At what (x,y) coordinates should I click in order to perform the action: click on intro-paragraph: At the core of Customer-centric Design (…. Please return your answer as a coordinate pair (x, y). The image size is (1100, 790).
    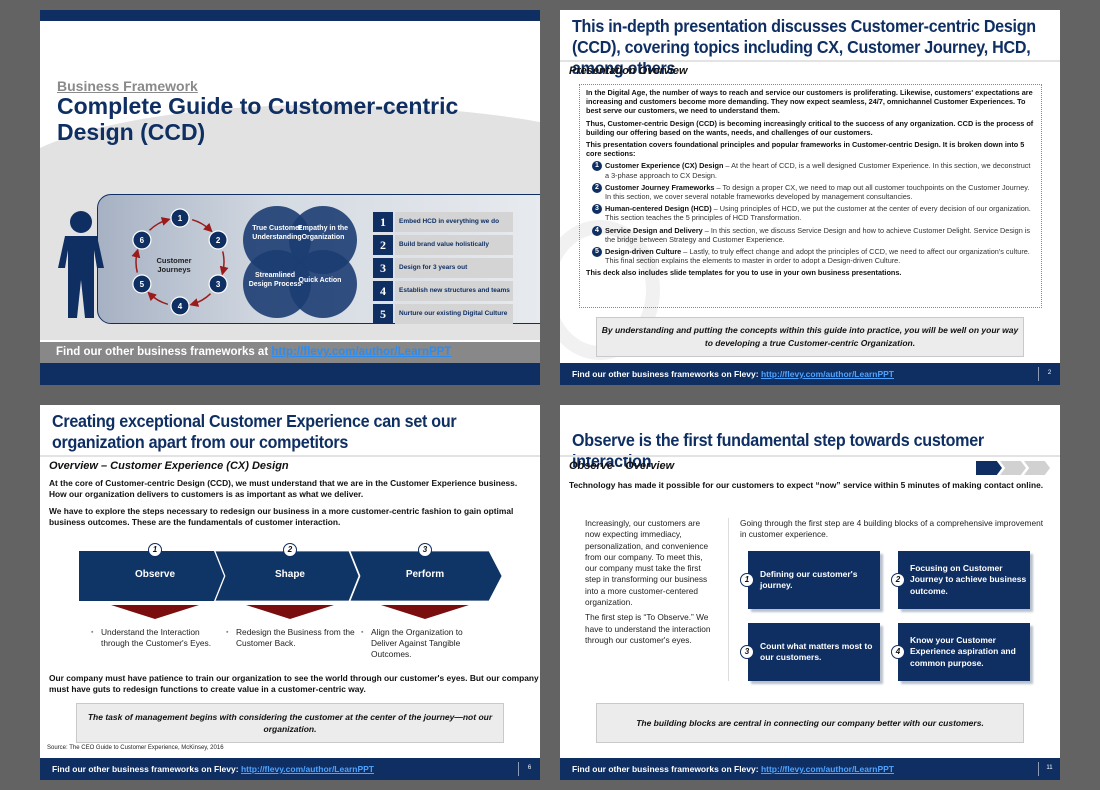
    Looking at the image, I should click on (283, 488).